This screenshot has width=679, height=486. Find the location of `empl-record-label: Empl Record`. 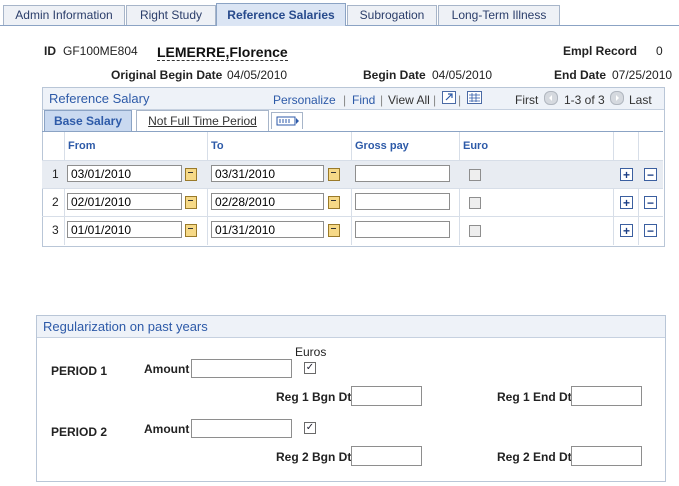

empl-record-label: Empl Record is located at coordinates (600, 51).